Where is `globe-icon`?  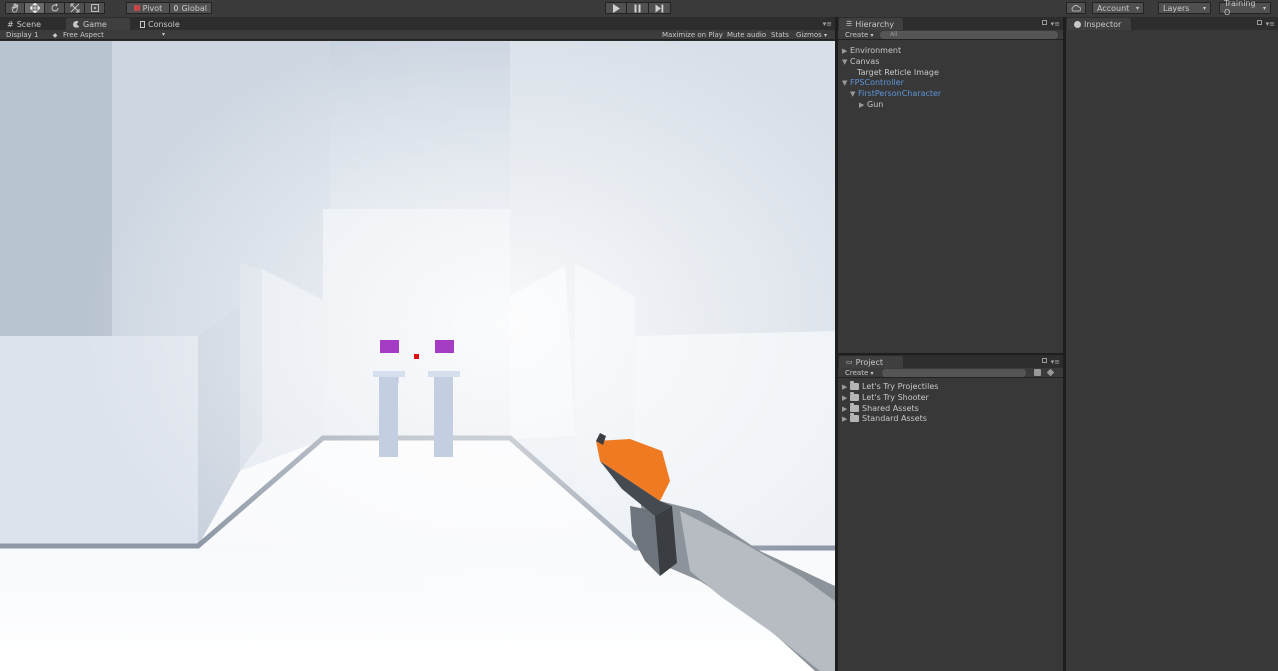 globe-icon is located at coordinates (176, 8).